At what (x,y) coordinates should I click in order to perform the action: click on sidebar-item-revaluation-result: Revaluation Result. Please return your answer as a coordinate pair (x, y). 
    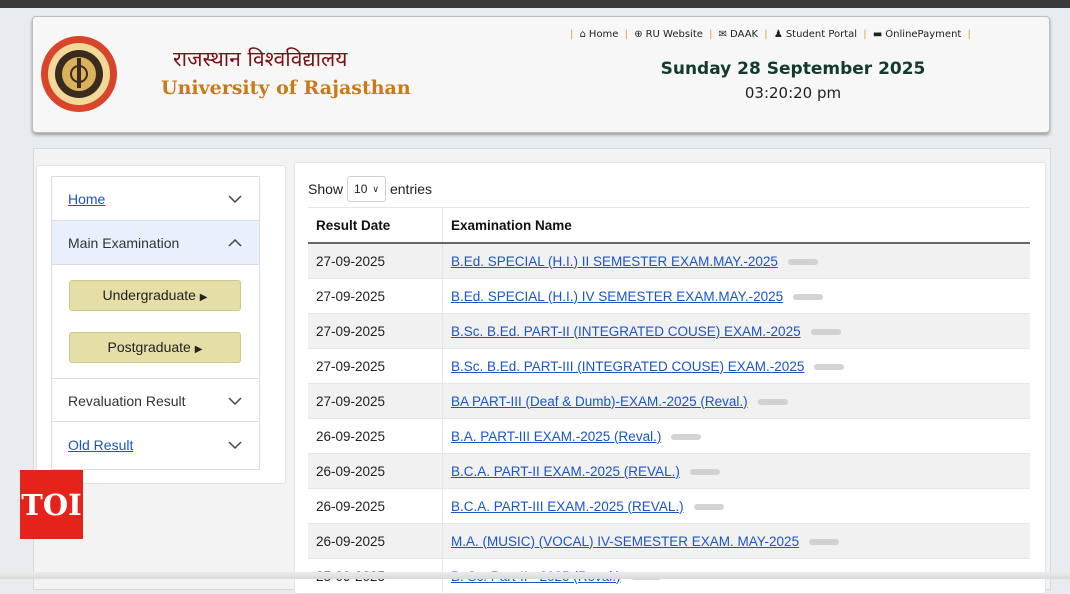
    Looking at the image, I should click on (155, 400).